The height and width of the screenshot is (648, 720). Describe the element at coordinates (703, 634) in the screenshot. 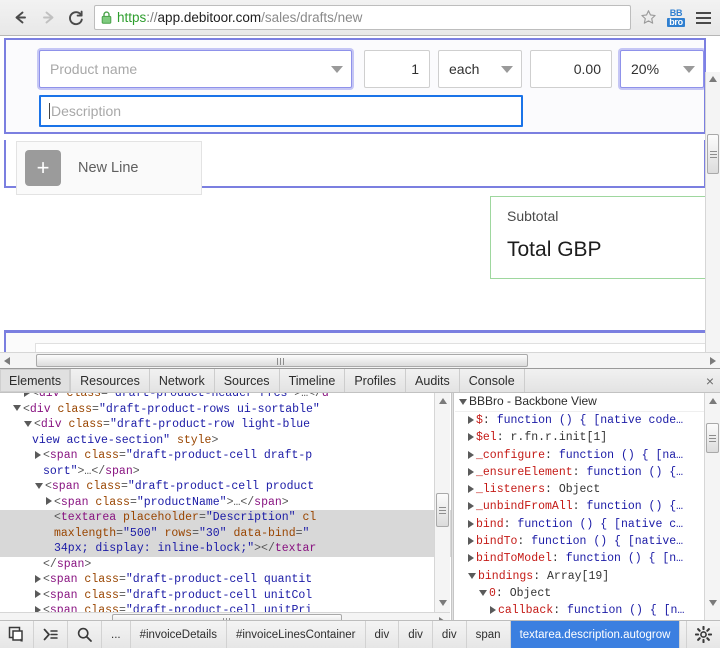

I see `gear-icon` at that location.